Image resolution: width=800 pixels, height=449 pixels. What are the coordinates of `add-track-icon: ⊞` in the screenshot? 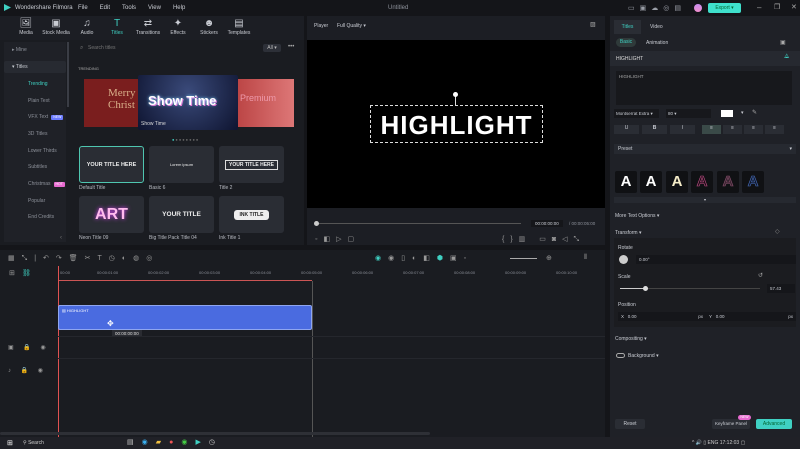 It's located at (12, 273).